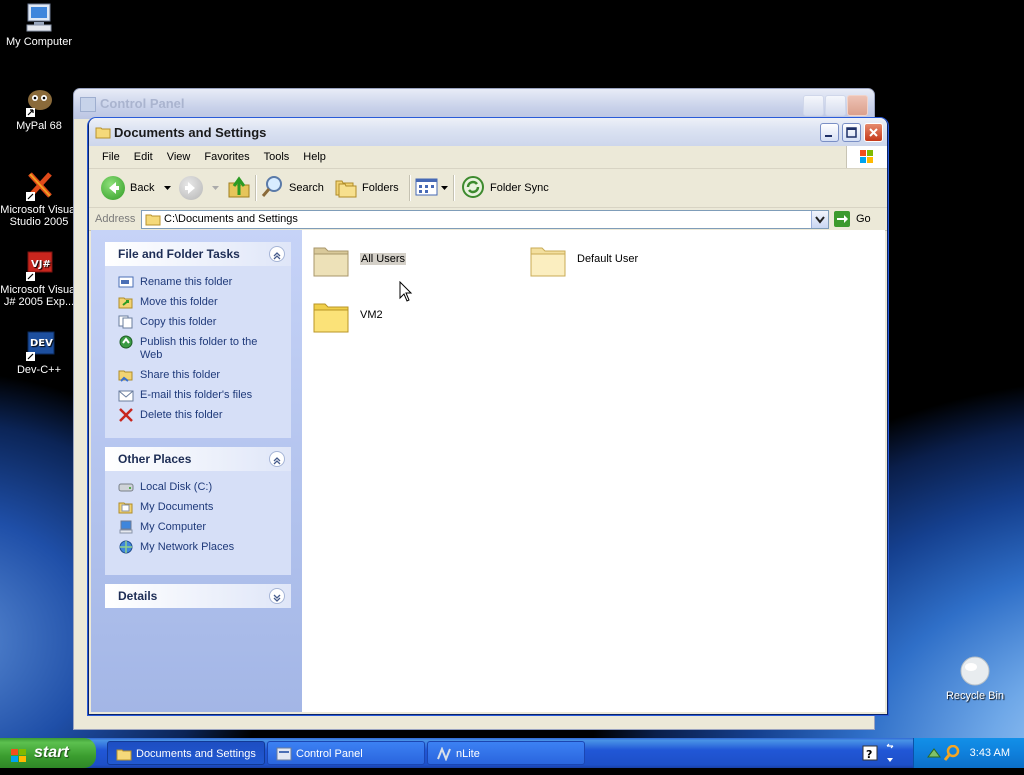  I want to click on copy-icon, so click(126, 322).